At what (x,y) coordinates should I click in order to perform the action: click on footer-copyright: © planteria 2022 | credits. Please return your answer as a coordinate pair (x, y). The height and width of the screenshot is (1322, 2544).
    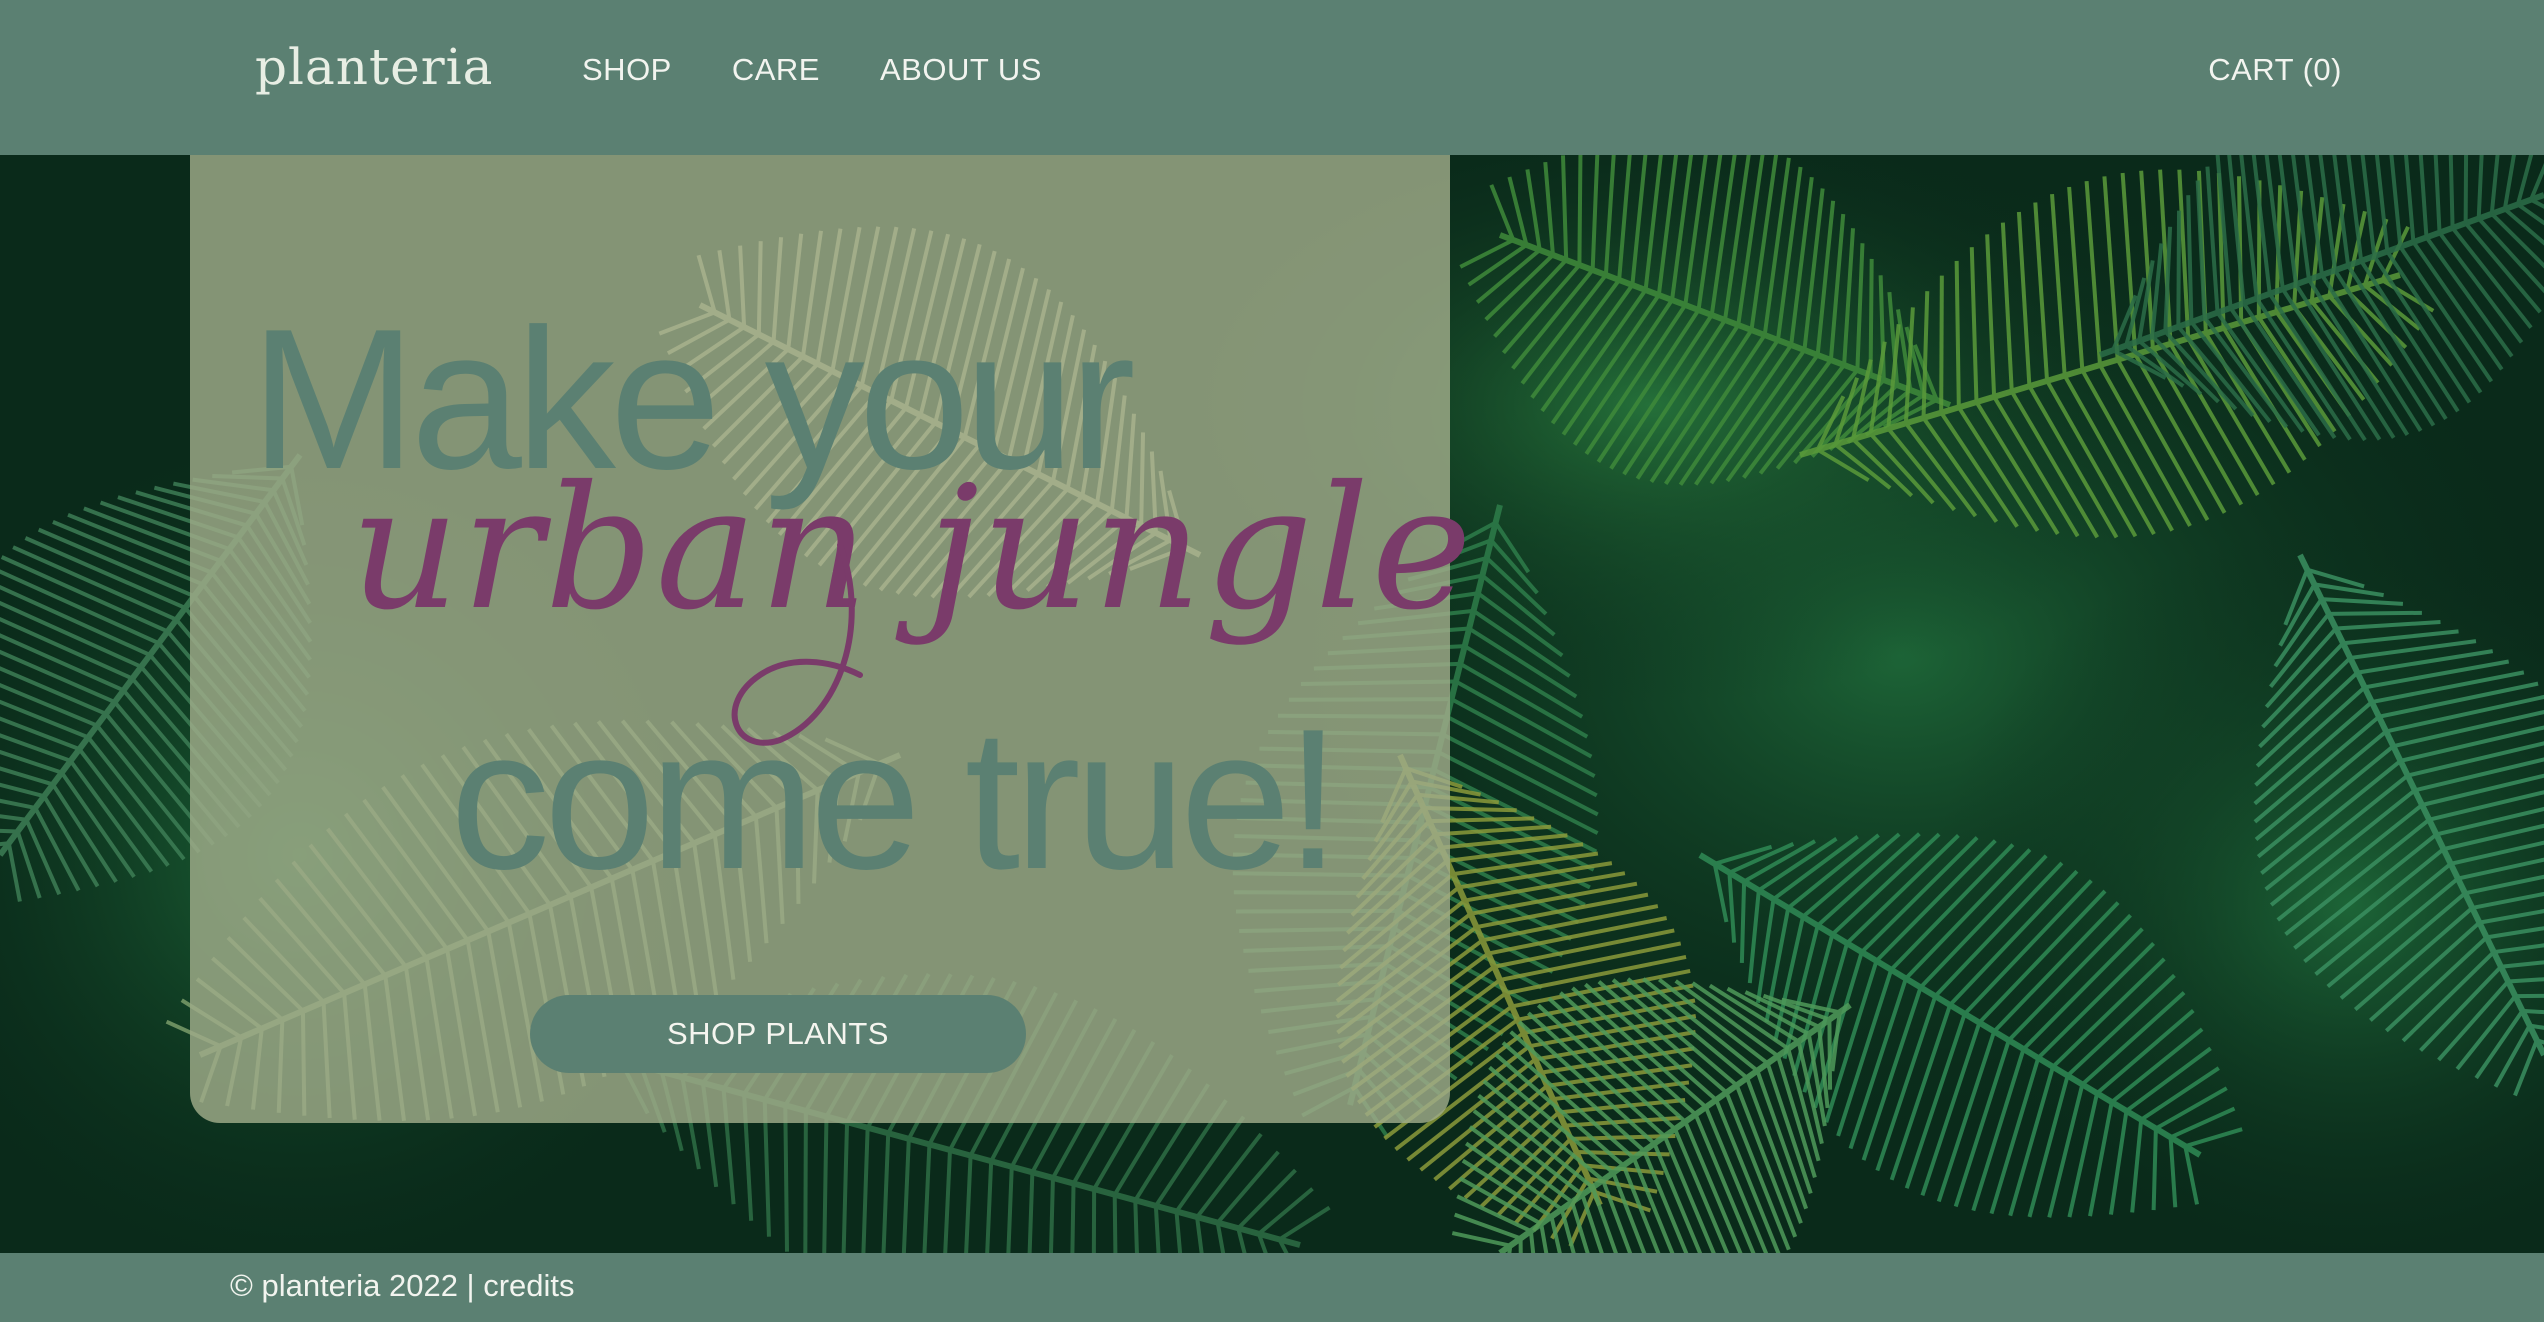
    Looking at the image, I should click on (402, 1286).